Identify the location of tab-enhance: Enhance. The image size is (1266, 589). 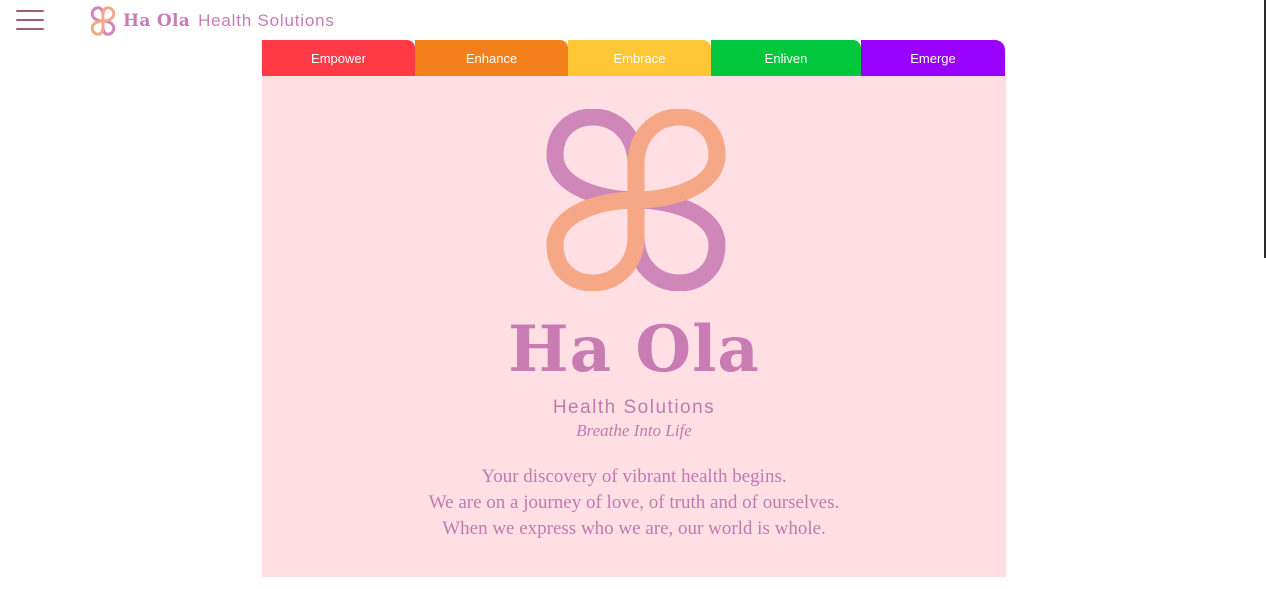
(491, 58).